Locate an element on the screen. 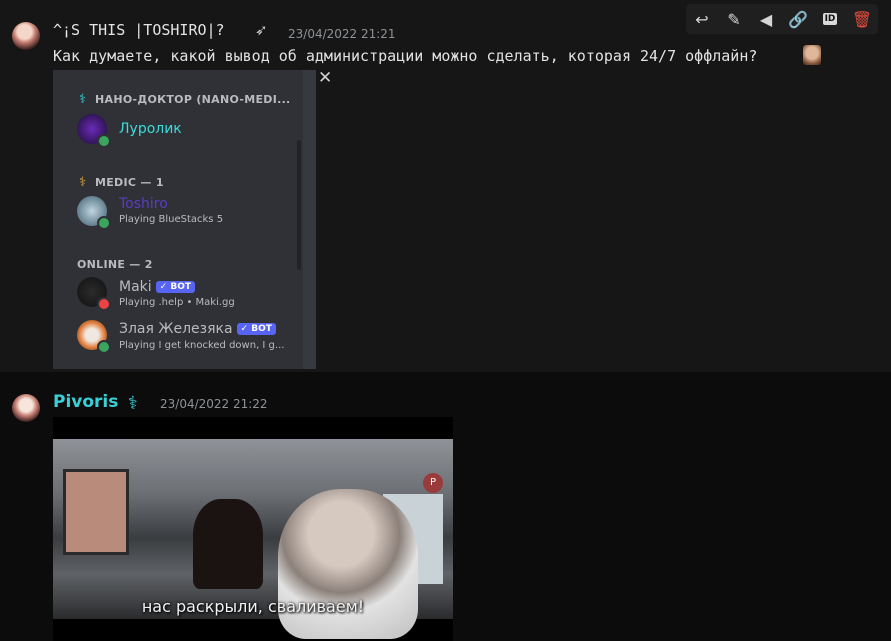 The width and height of the screenshot is (891, 641). close-icon: ✕ is located at coordinates (325, 78).